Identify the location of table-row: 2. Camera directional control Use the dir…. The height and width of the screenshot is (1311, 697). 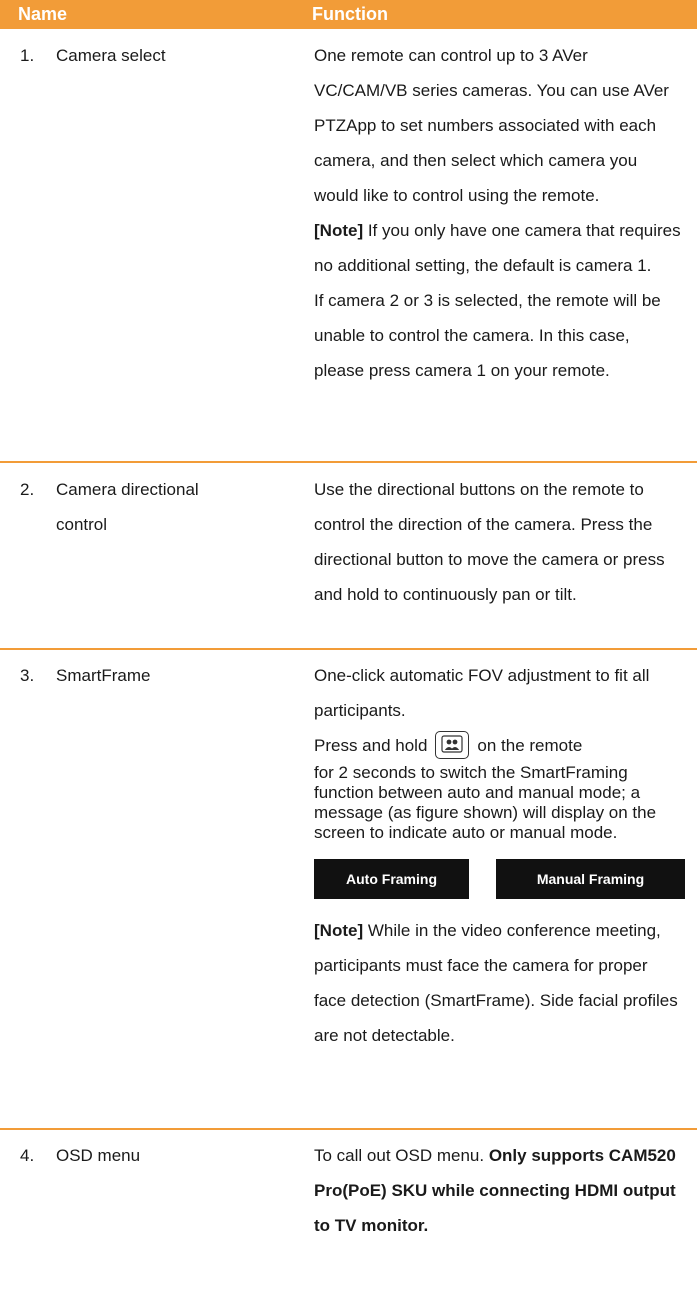
(348, 556).